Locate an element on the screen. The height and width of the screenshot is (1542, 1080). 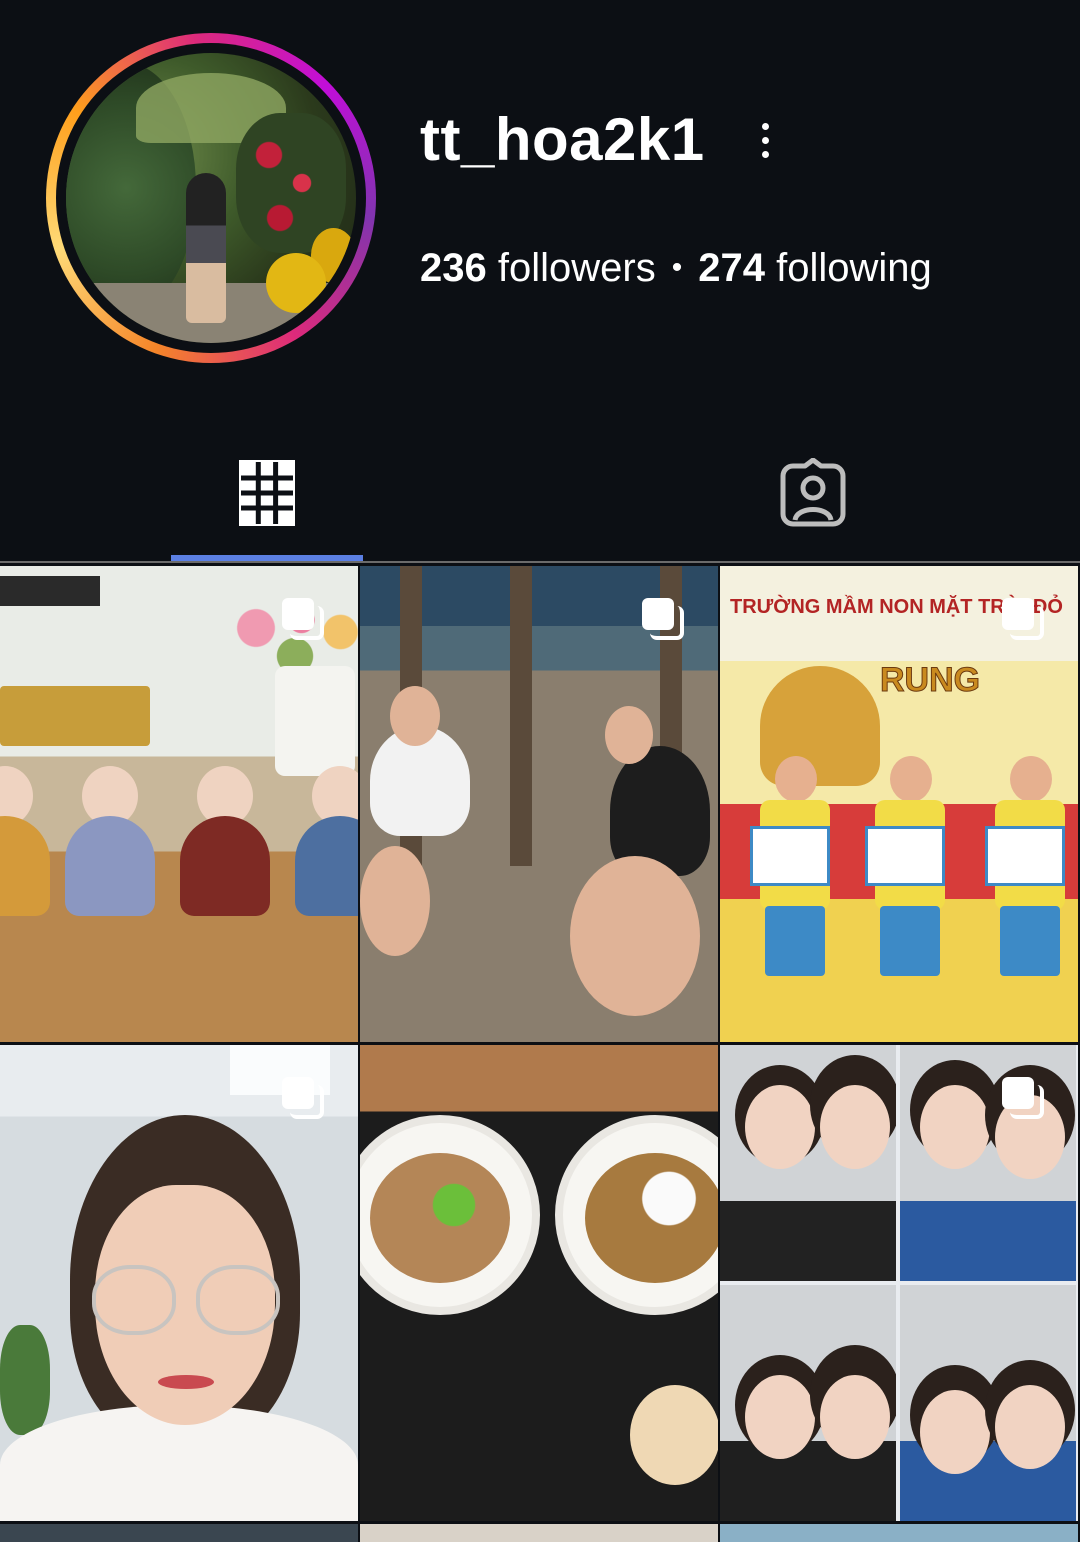
grid-icon is located at coordinates (267, 493).